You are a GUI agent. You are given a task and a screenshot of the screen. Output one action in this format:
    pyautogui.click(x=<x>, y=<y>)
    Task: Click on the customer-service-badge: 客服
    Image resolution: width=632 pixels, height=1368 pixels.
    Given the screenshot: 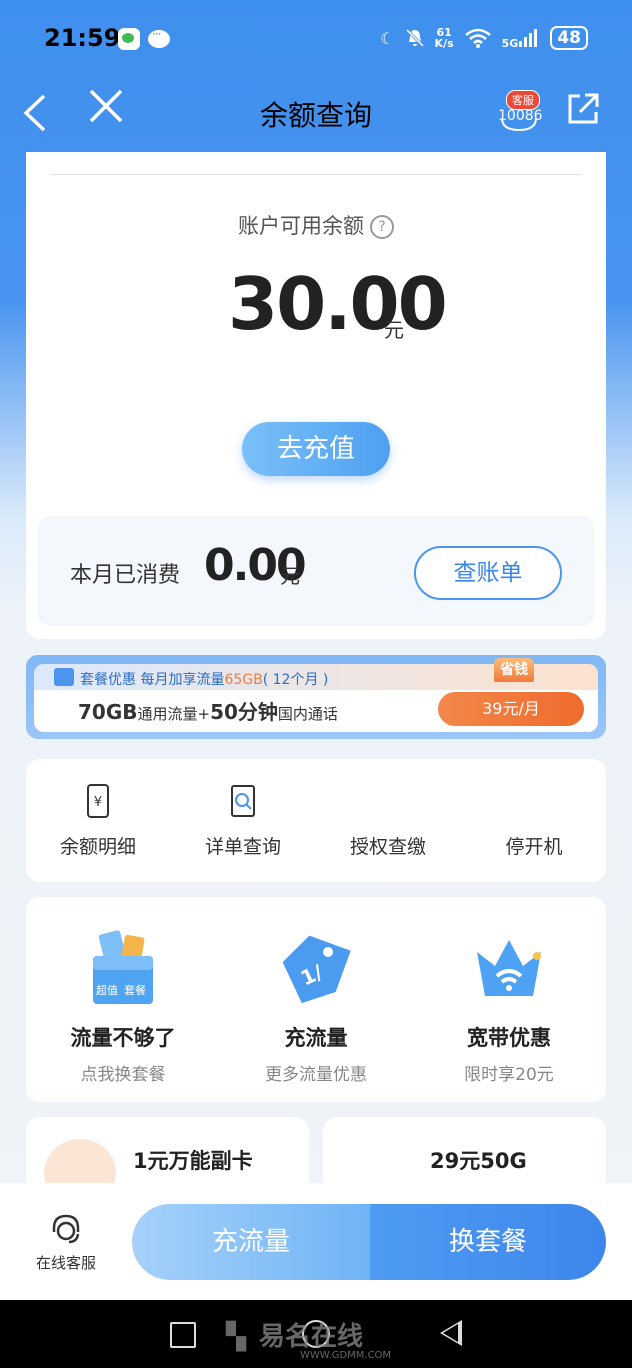 What is the action you would take?
    pyautogui.click(x=523, y=100)
    